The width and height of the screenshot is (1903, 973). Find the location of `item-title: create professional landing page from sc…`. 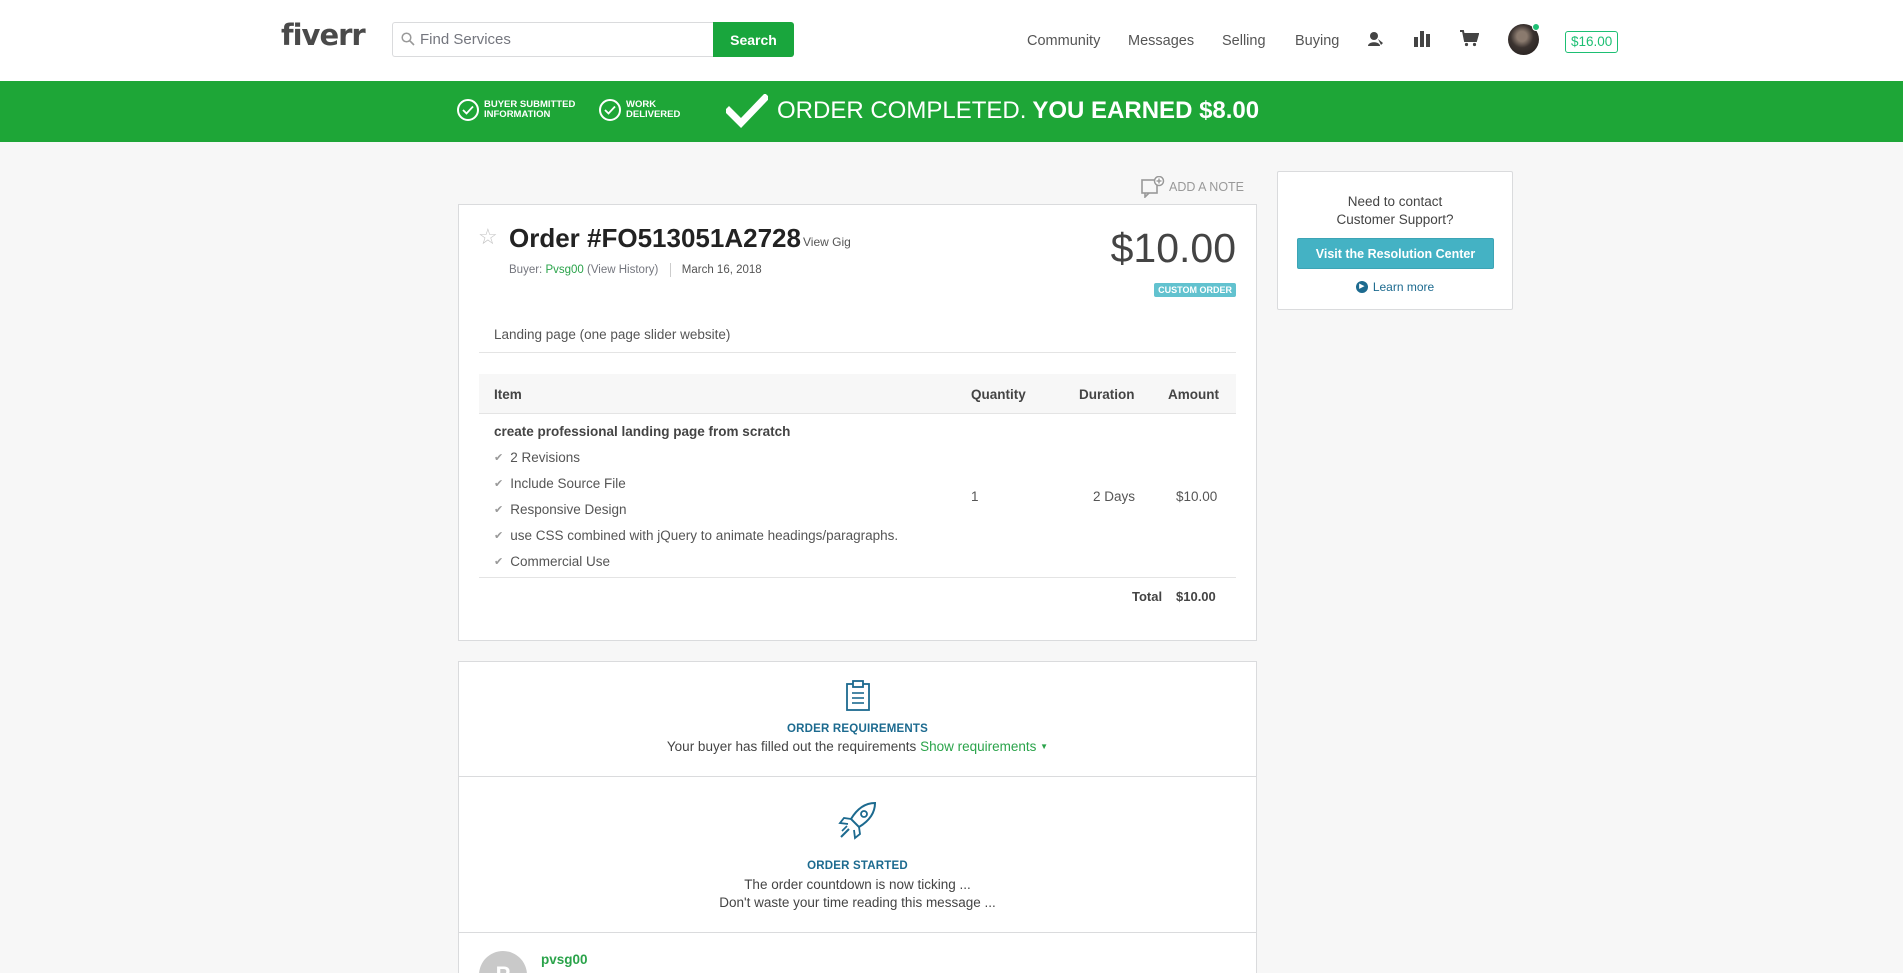

item-title: create professional landing page from sc… is located at coordinates (642, 431).